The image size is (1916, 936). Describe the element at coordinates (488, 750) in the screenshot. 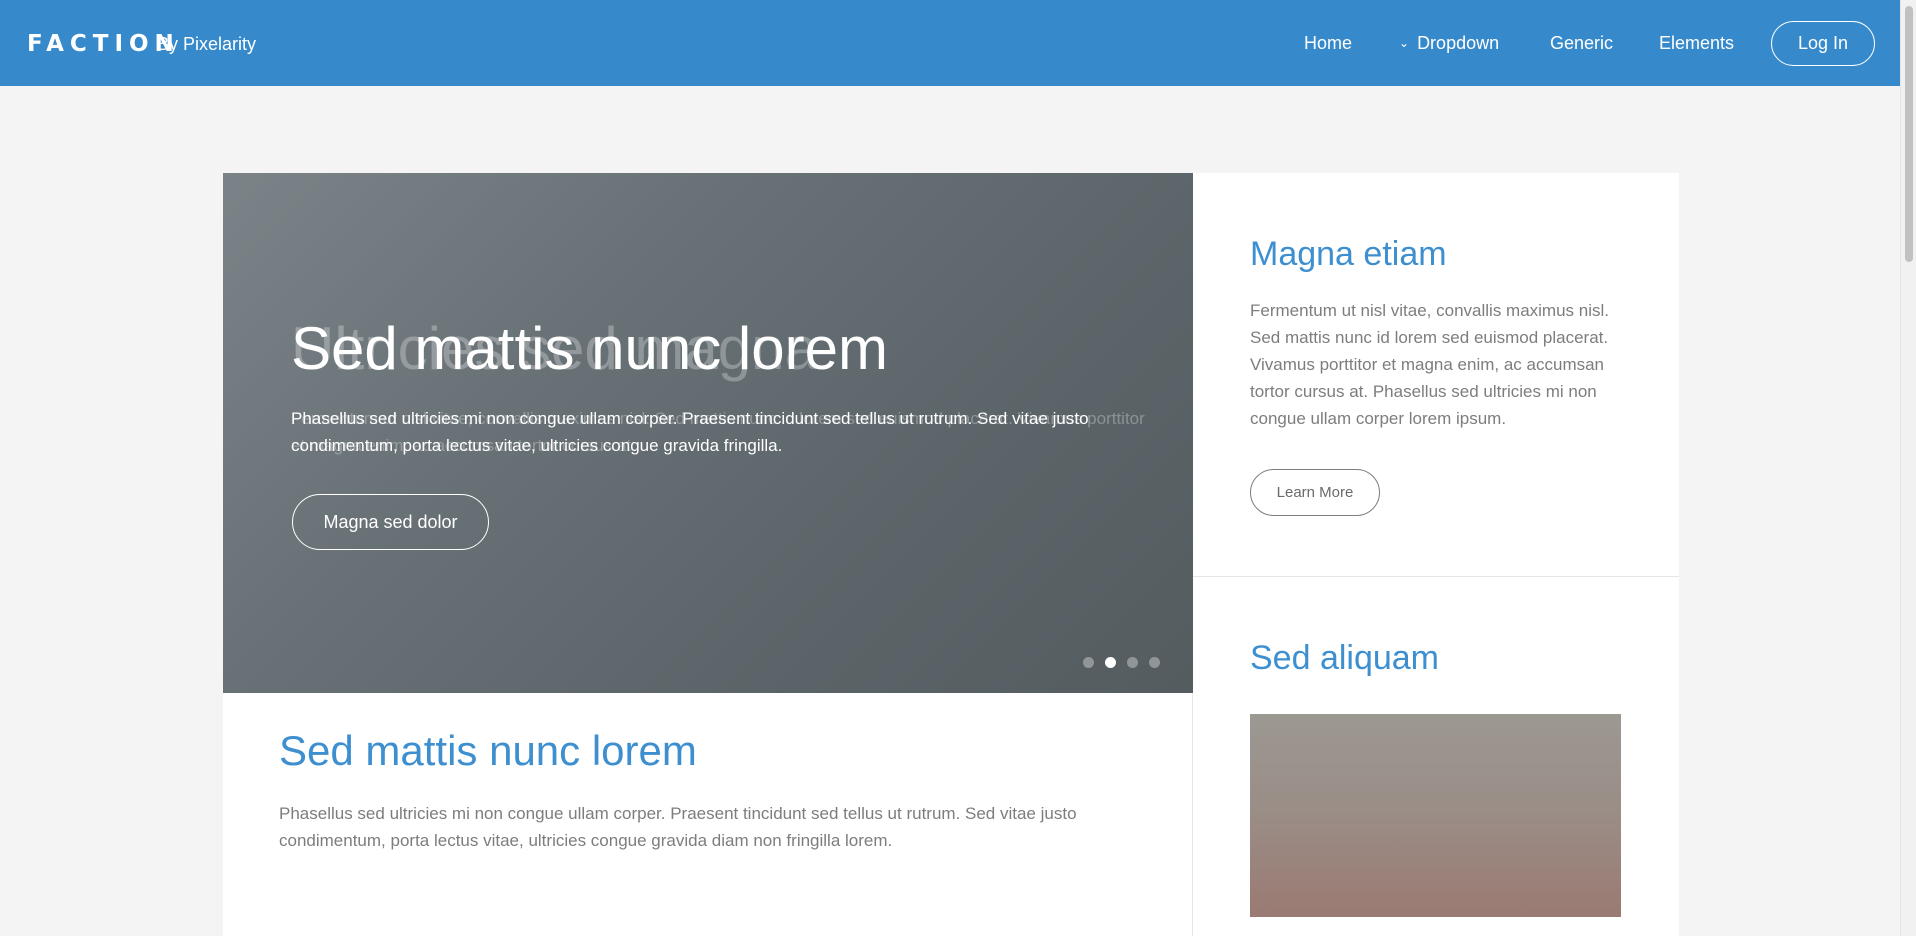

I see `article-title: Sed mattis nunc lorem` at that location.